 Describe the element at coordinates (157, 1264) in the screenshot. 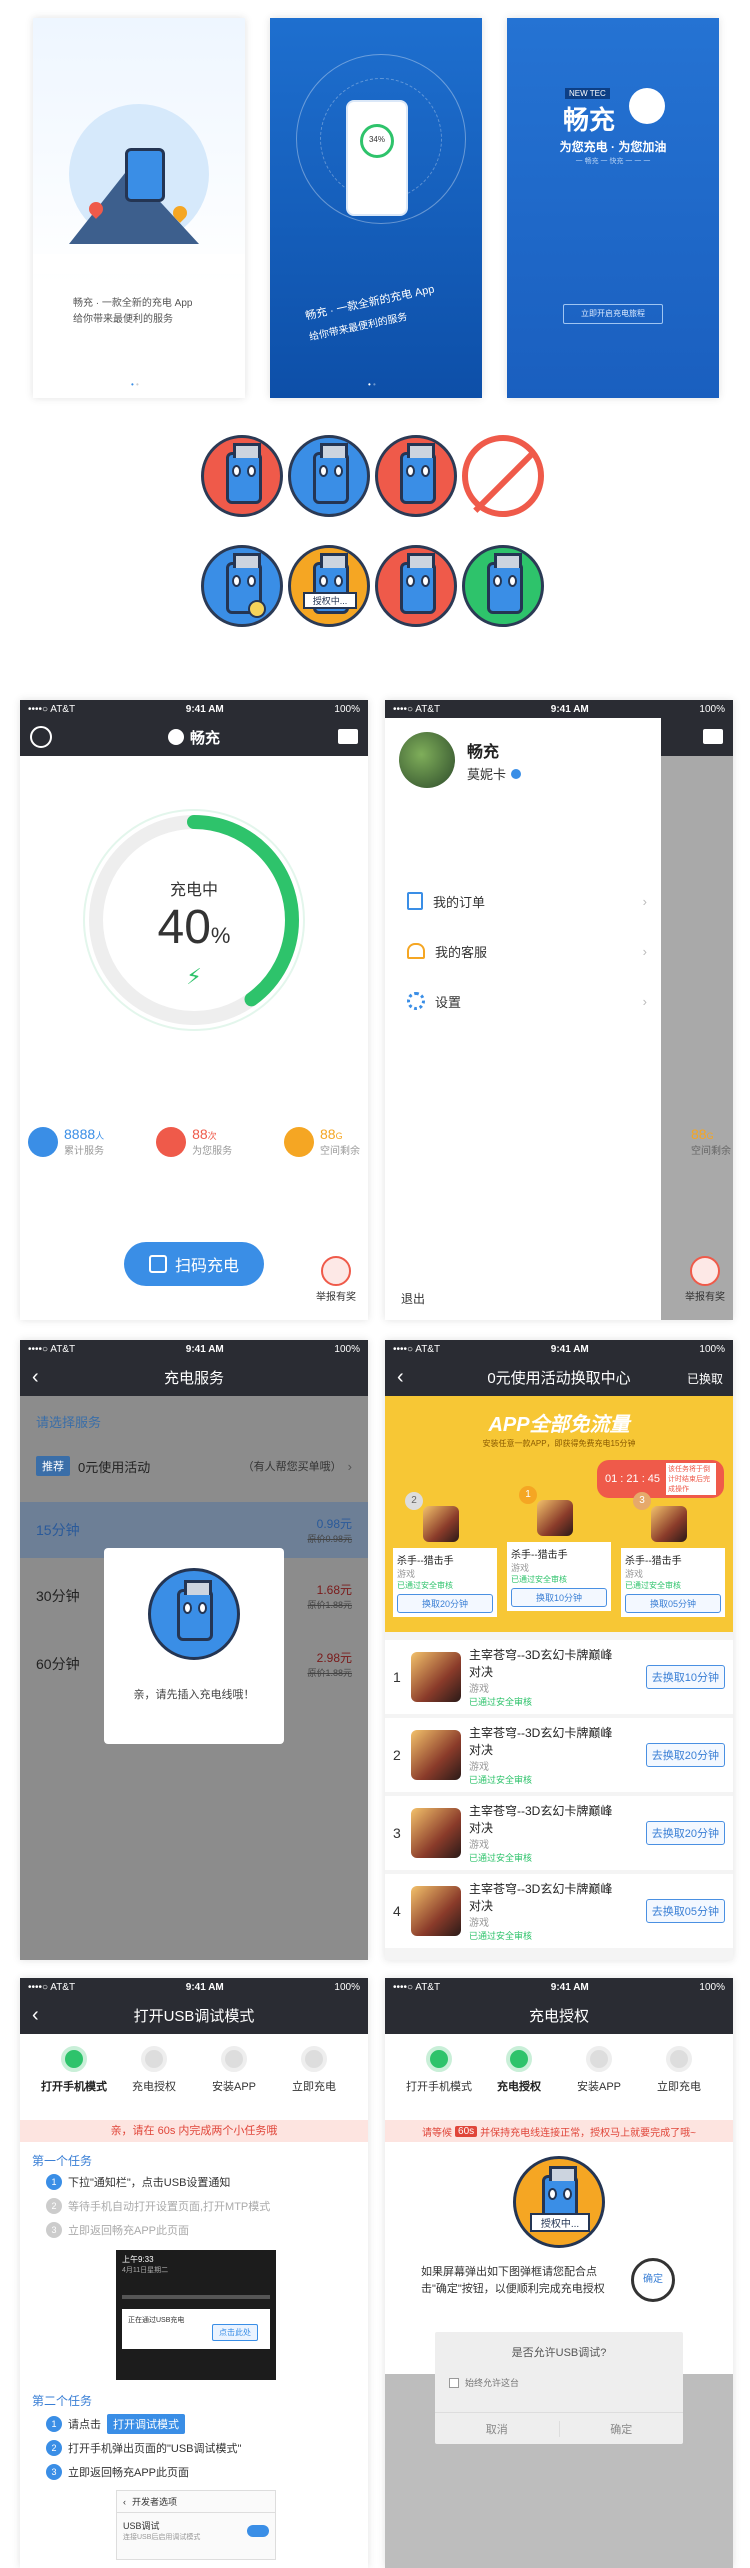

I see `scan-icon` at that location.